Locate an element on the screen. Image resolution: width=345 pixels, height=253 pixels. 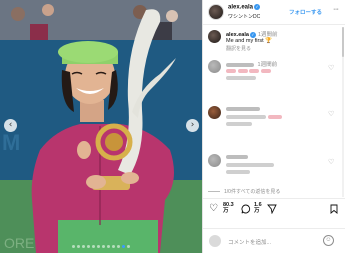
bookmark-icon-svg is located at coordinates (334, 209).